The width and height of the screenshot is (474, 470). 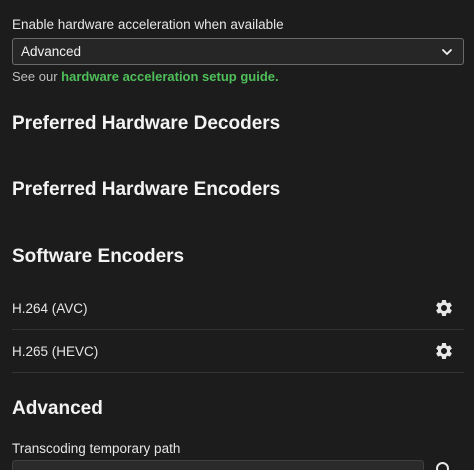 What do you see at coordinates (146, 123) in the screenshot?
I see `section-title-decoders: Preferred Hardware Decoders` at bounding box center [146, 123].